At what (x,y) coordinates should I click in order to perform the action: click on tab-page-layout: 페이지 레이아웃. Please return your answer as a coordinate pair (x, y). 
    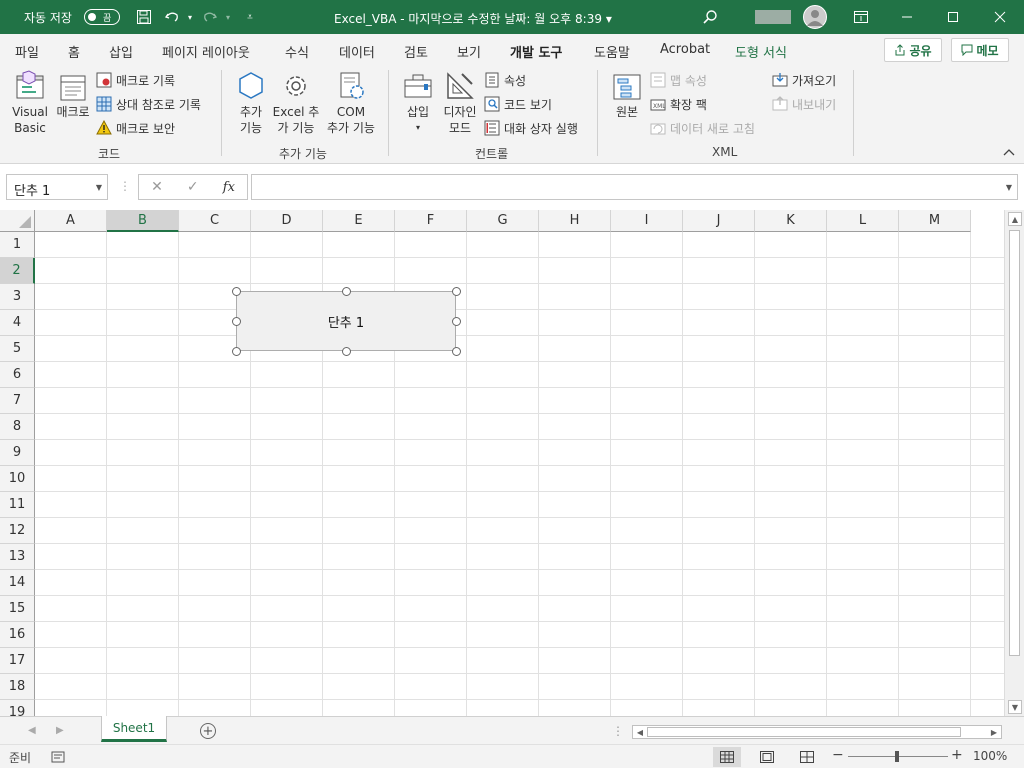
    Looking at the image, I should click on (206, 51).